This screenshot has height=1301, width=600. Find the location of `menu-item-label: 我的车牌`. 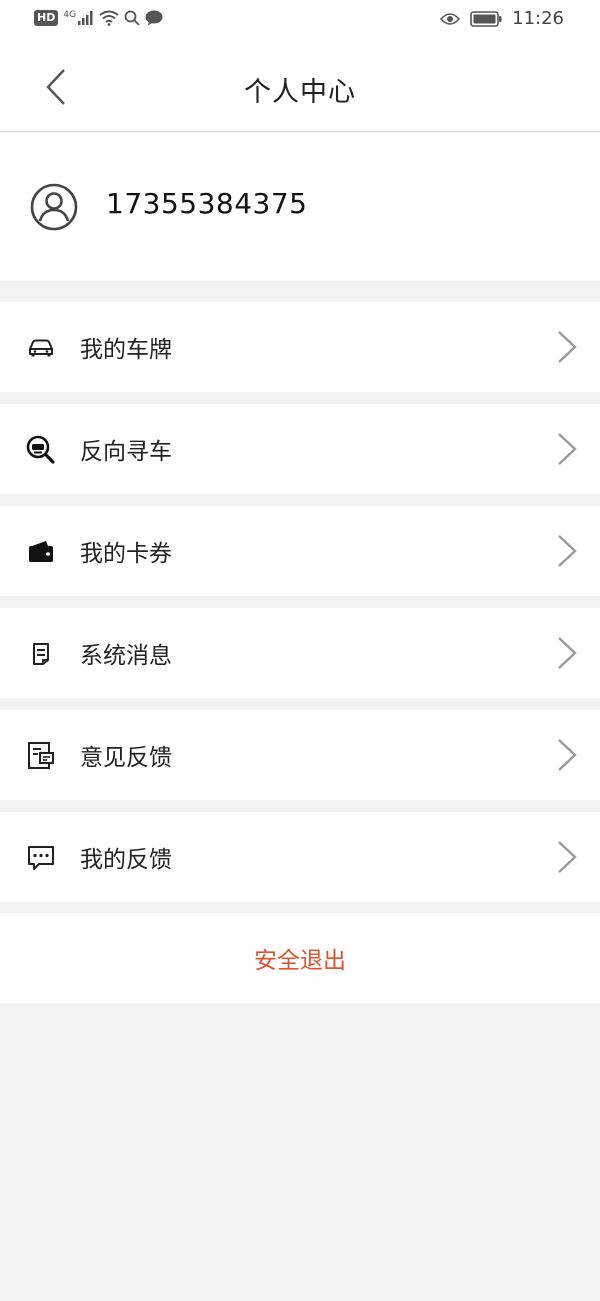

menu-item-label: 我的车牌 is located at coordinates (126, 350).